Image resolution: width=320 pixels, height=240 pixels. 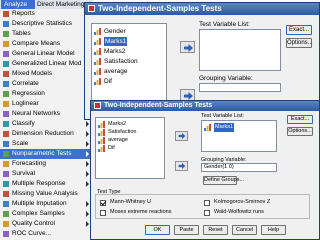 What do you see at coordinates (46, 24) in the screenshot?
I see `menu-item: Descriptive Statistics` at bounding box center [46, 24].